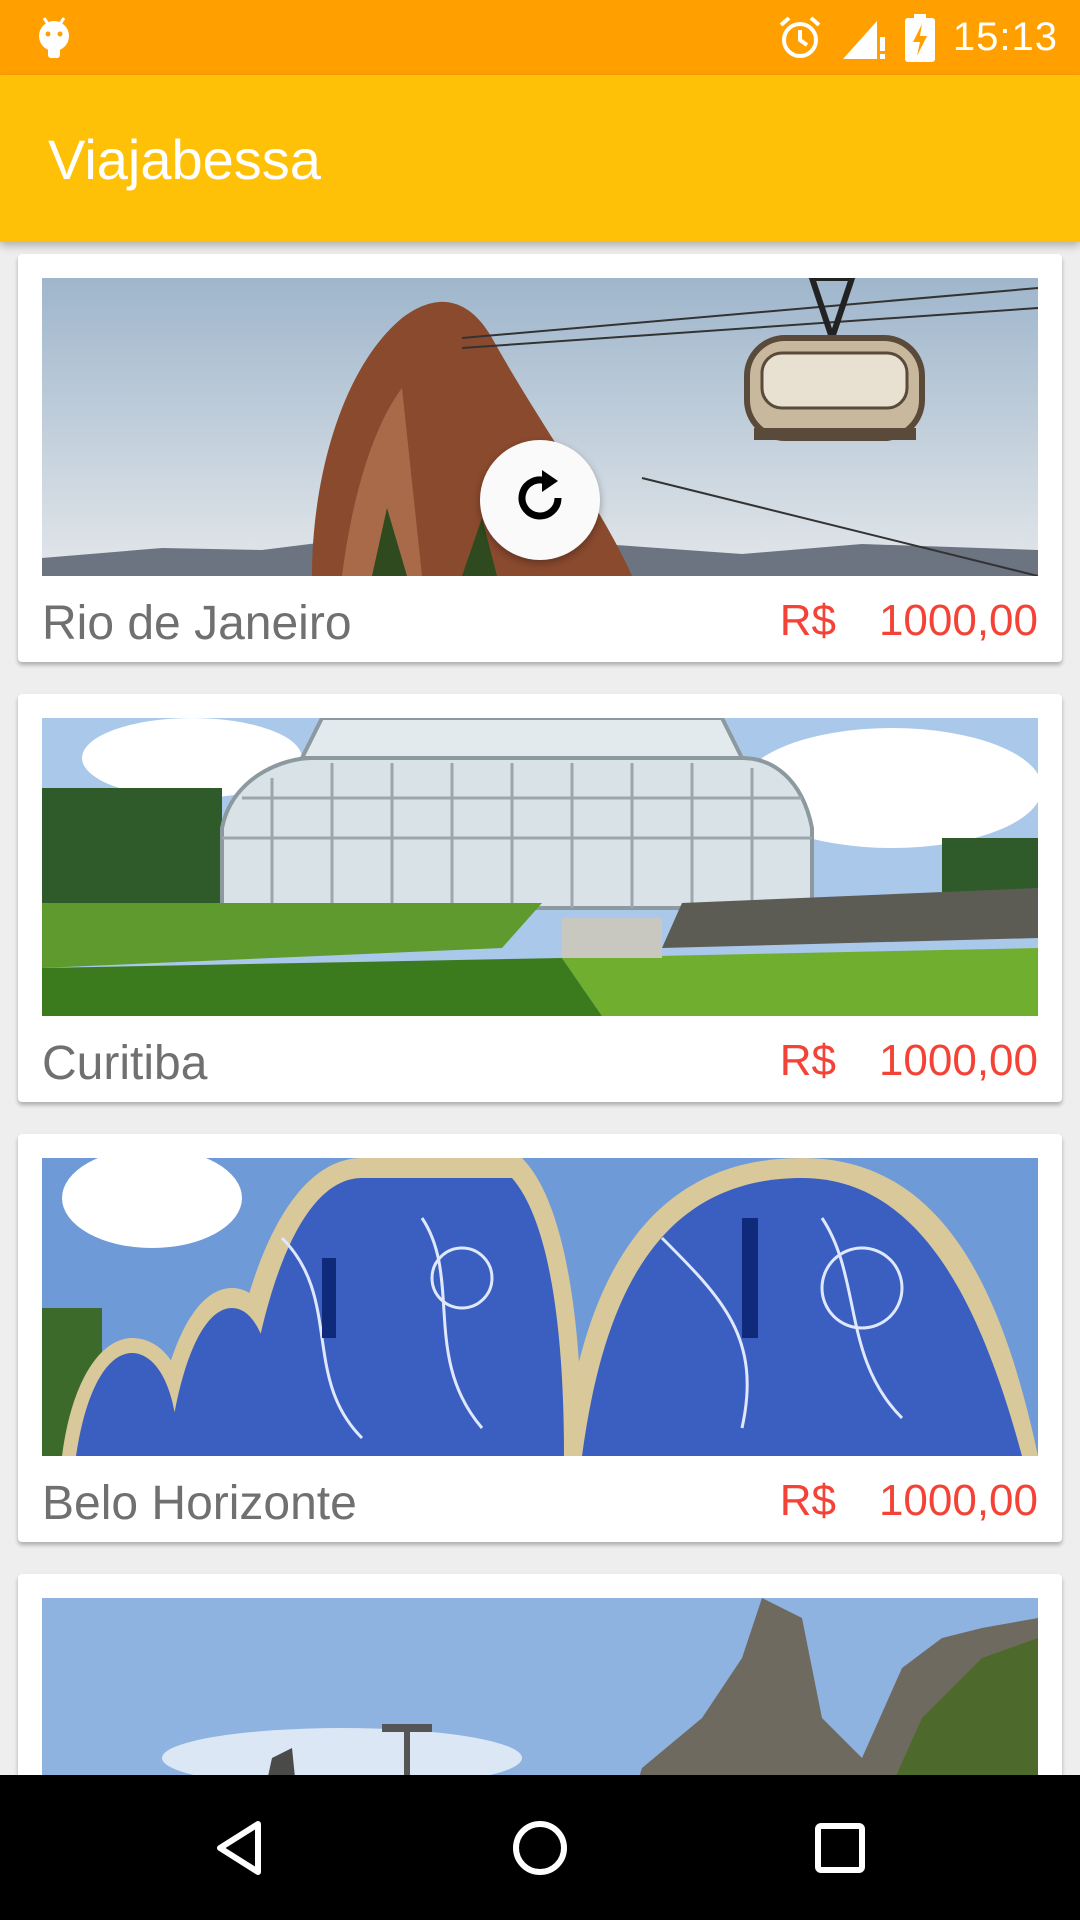 Image resolution: width=1080 pixels, height=1920 pixels. What do you see at coordinates (54, 38) in the screenshot?
I see `android-debug-icon` at bounding box center [54, 38].